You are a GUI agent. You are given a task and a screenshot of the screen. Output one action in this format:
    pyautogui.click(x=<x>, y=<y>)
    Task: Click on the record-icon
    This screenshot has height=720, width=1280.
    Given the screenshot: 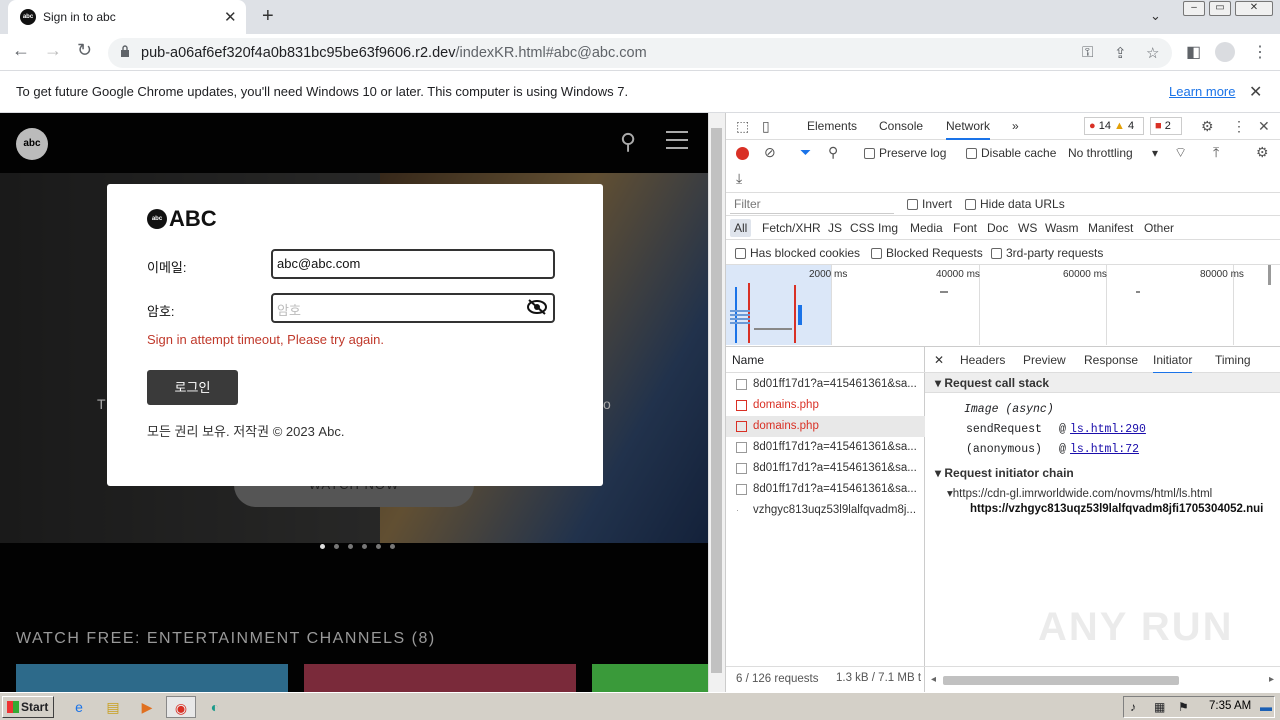 What is the action you would take?
    pyautogui.click(x=742, y=153)
    